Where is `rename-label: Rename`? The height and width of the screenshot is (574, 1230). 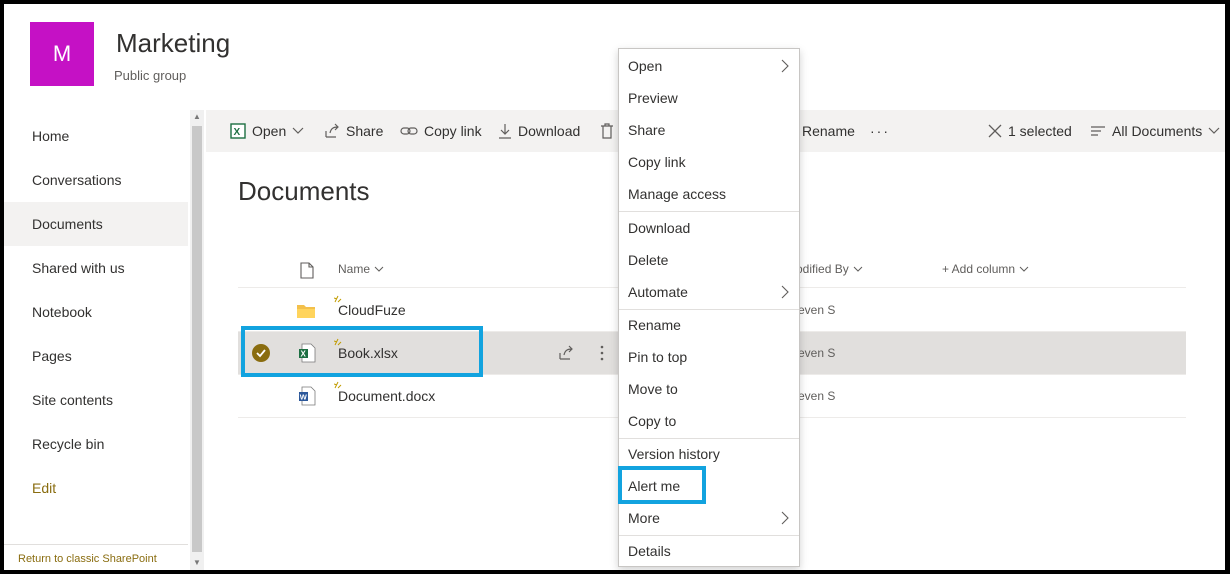 rename-label: Rename is located at coordinates (828, 131).